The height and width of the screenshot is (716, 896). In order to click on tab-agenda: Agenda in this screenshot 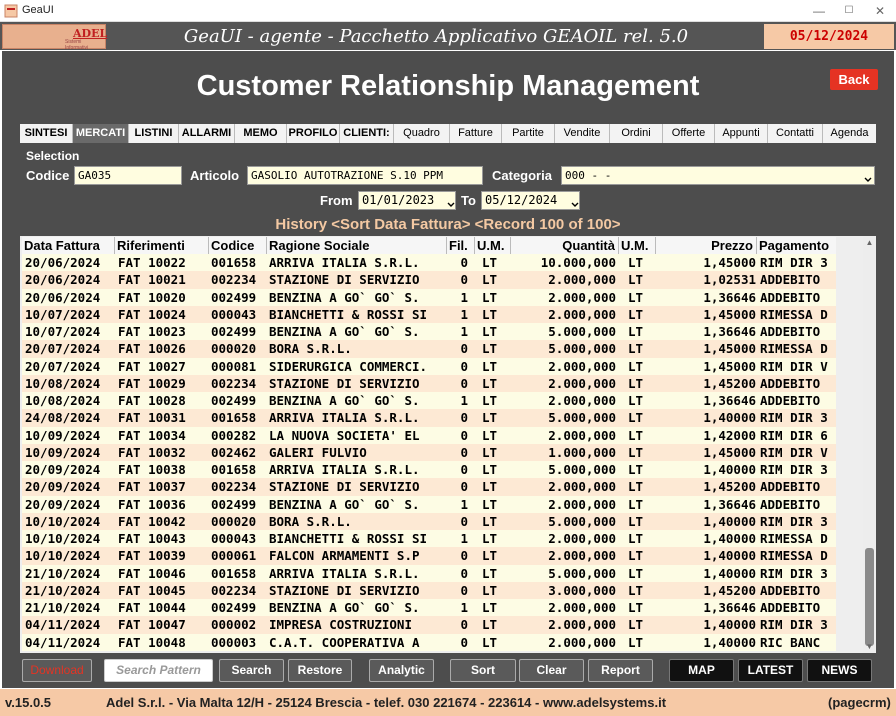, I will do `click(849, 133)`.